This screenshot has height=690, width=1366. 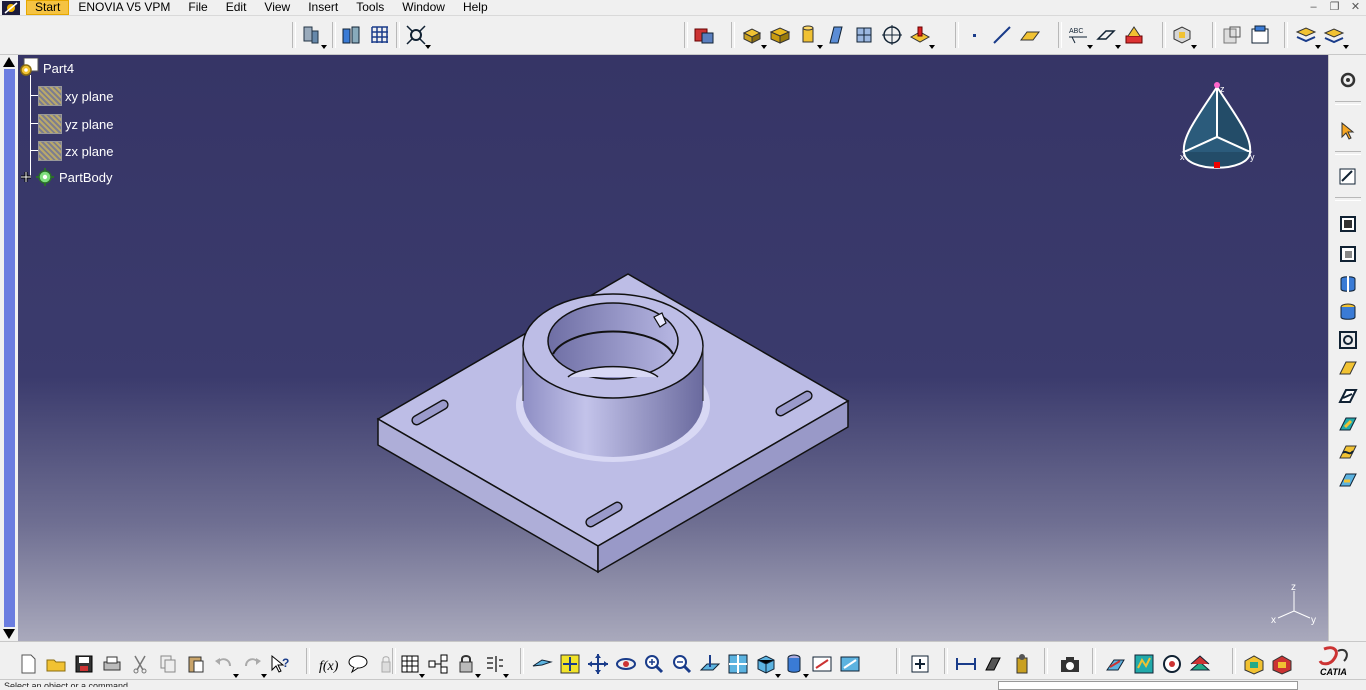 What do you see at coordinates (1273, 620) in the screenshot?
I see `triad-x-label: x` at bounding box center [1273, 620].